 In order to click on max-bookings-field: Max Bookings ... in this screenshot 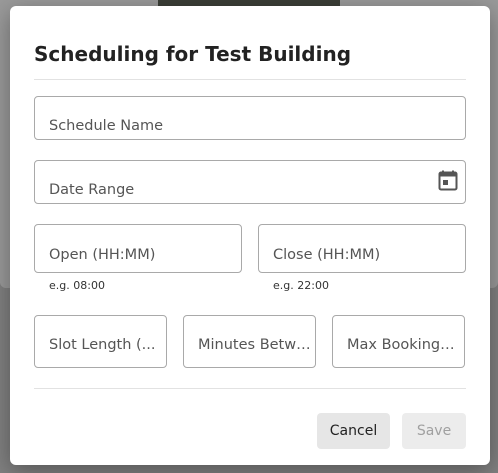, I will do `click(398, 341)`.